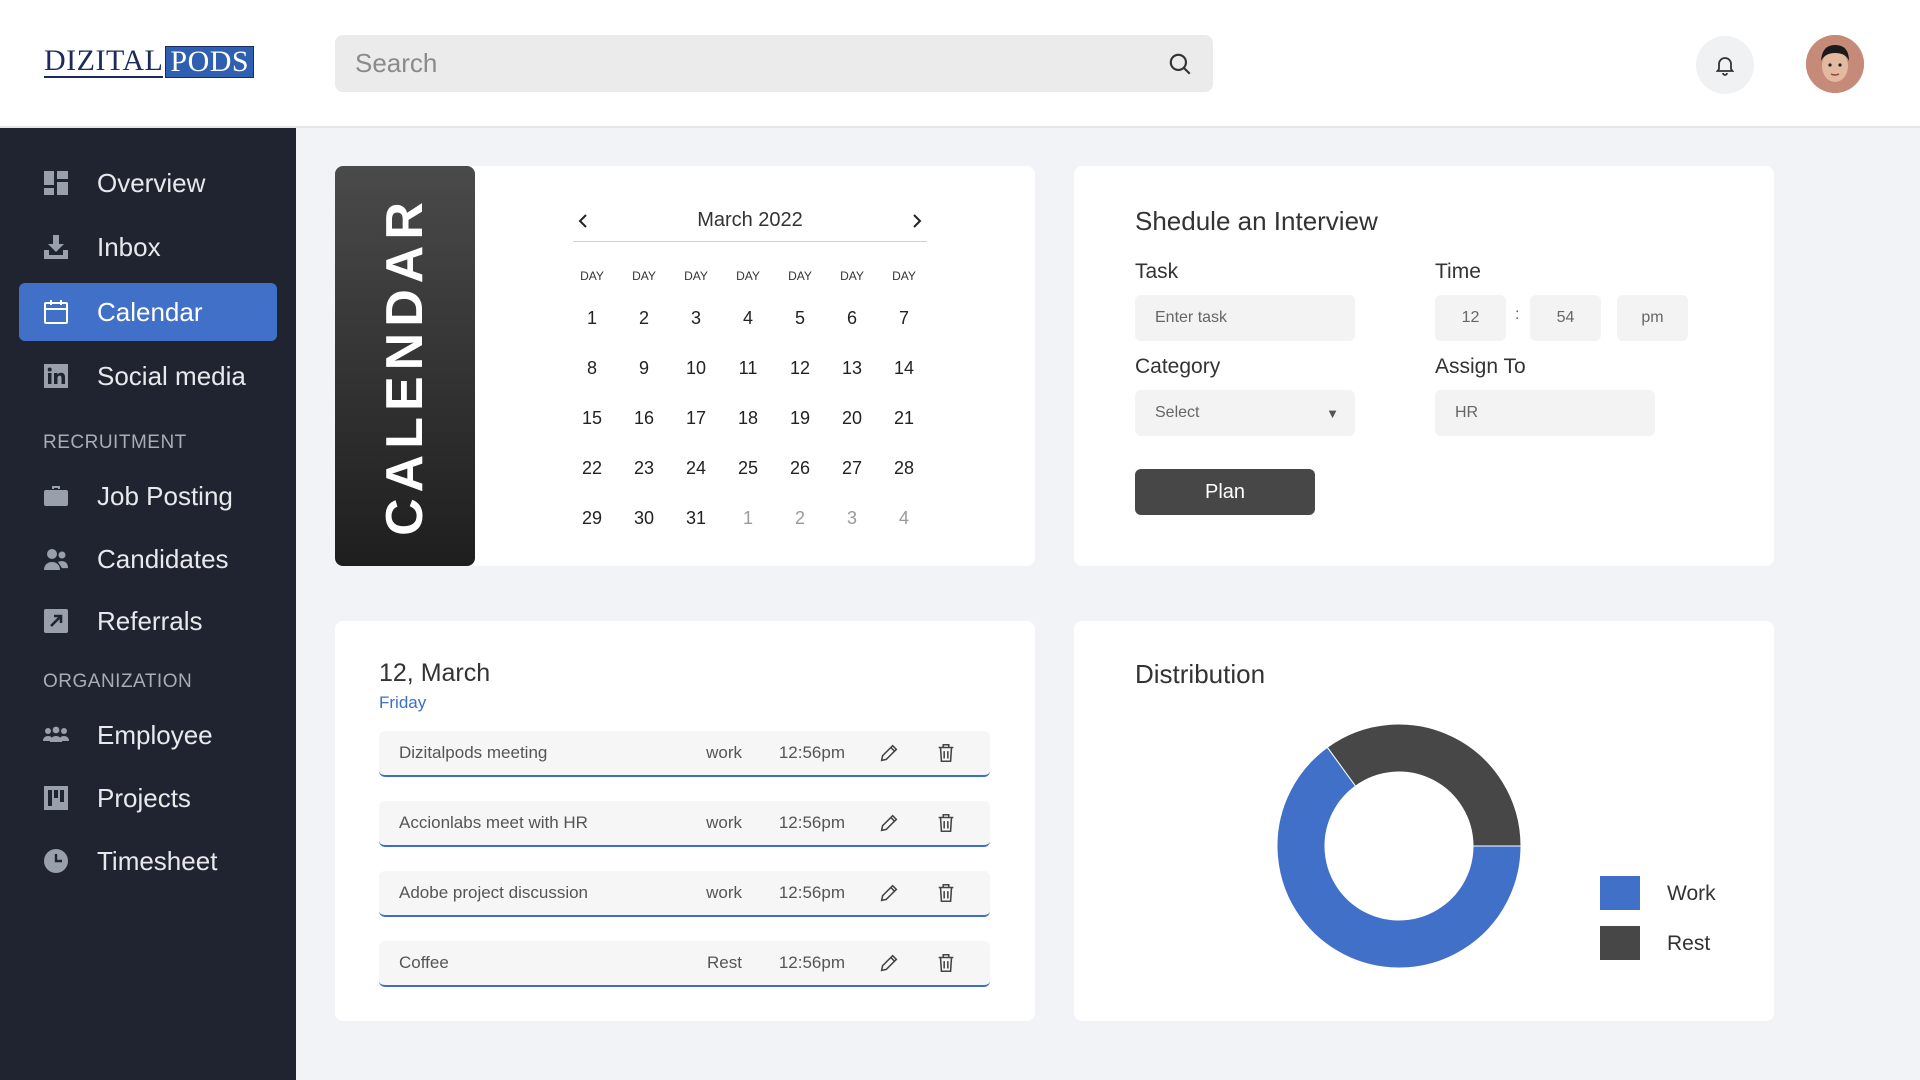 This screenshot has height=1080, width=1920. Describe the element at coordinates (148, 247) in the screenshot. I see `sidebar-item-inbox: Inbox` at that location.